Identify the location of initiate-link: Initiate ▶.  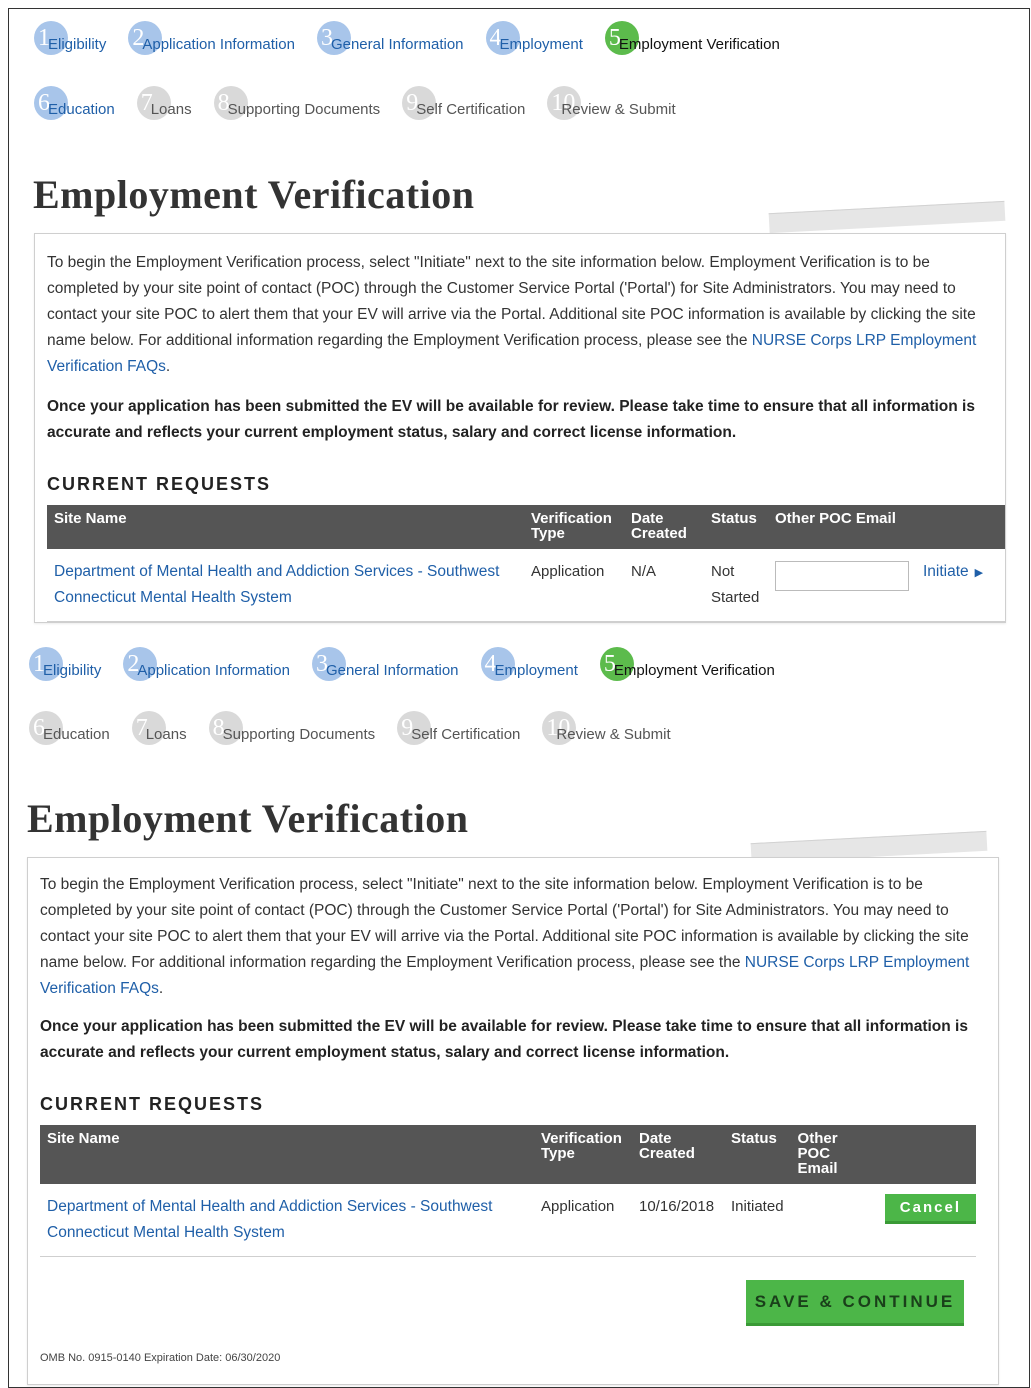
(953, 571).